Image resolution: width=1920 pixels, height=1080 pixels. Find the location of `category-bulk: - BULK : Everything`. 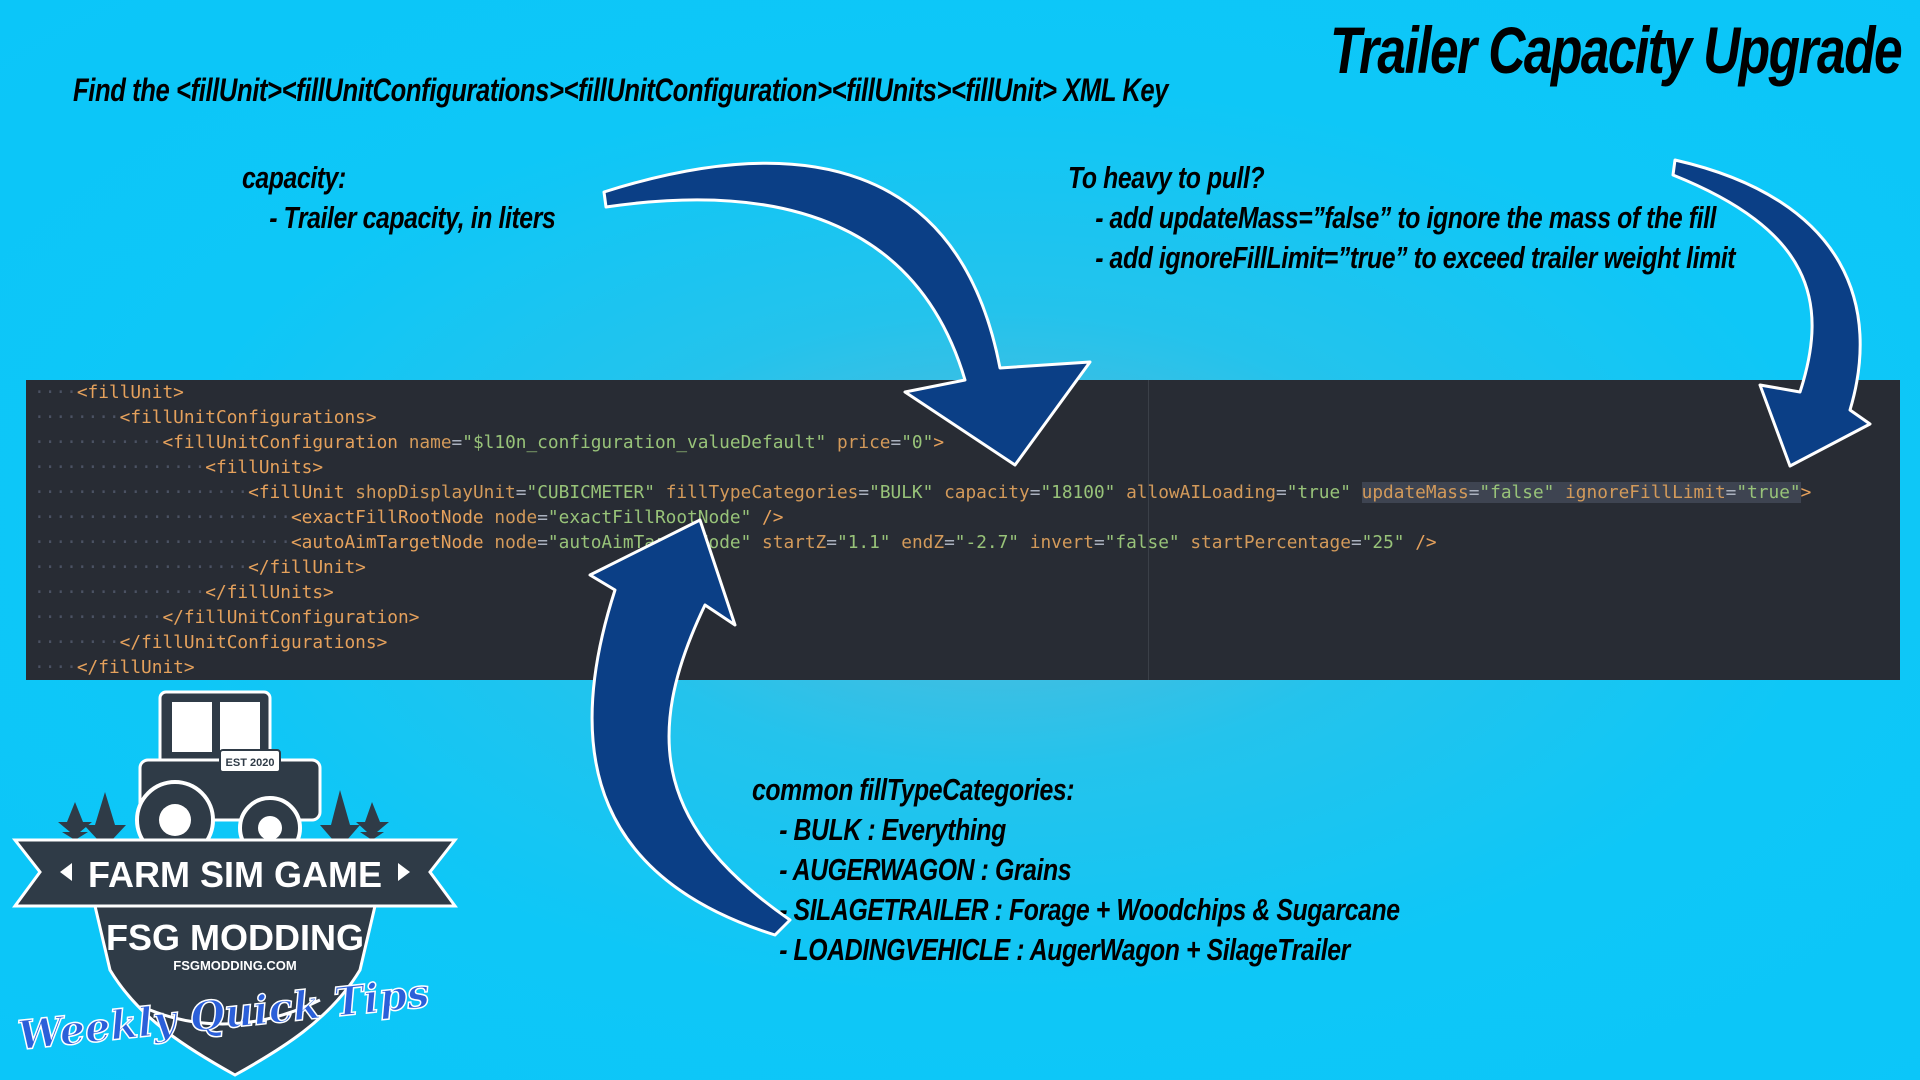

category-bulk: - BULK : Everything is located at coordinates (892, 829).